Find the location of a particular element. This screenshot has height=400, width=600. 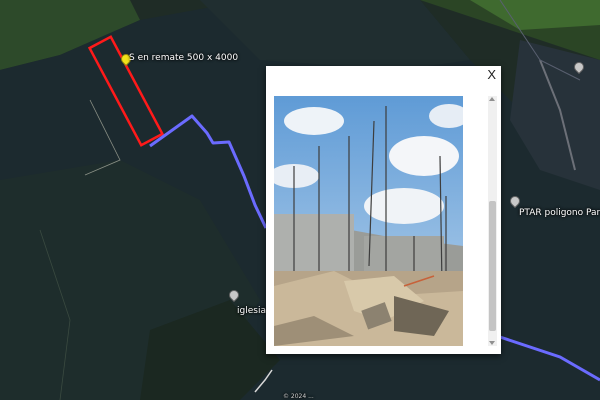

scroll-down-arrow-icon is located at coordinates (492, 343).